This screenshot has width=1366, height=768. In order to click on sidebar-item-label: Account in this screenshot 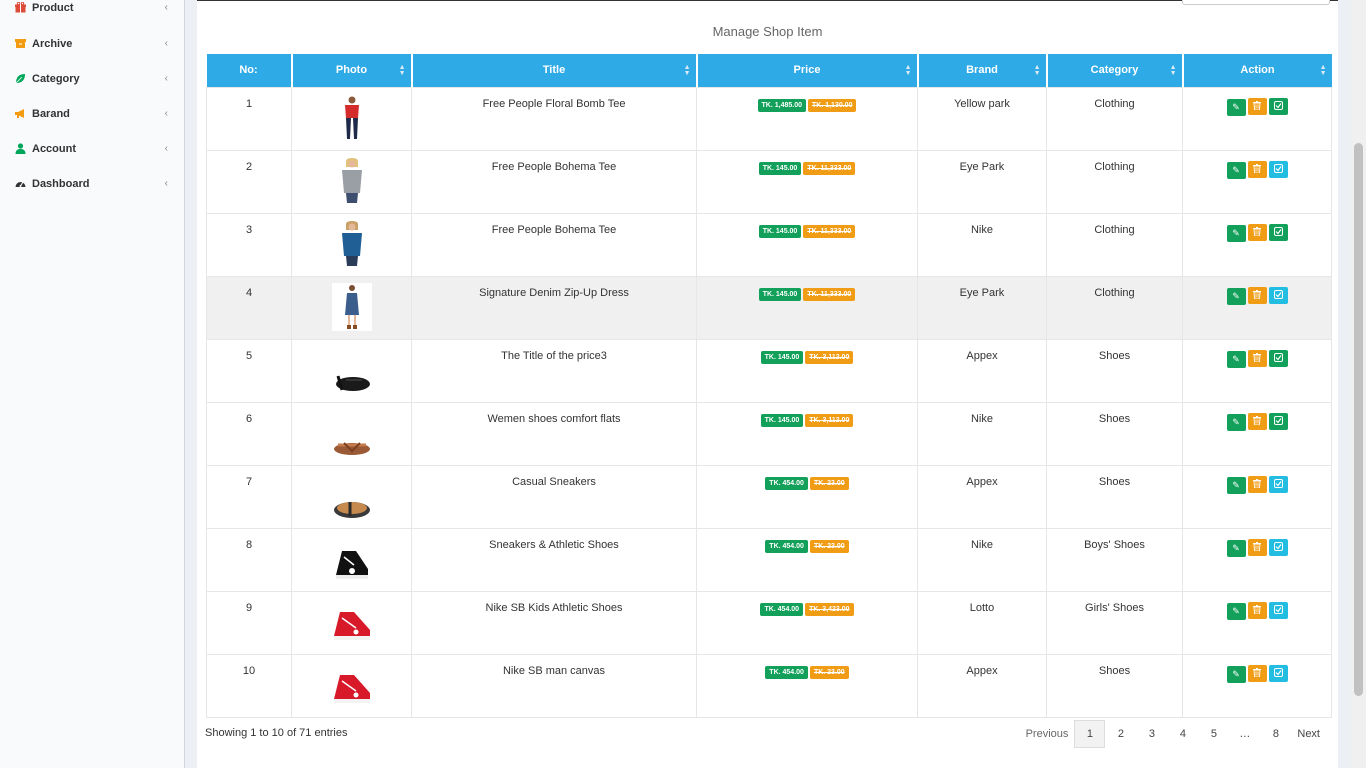, I will do `click(54, 148)`.